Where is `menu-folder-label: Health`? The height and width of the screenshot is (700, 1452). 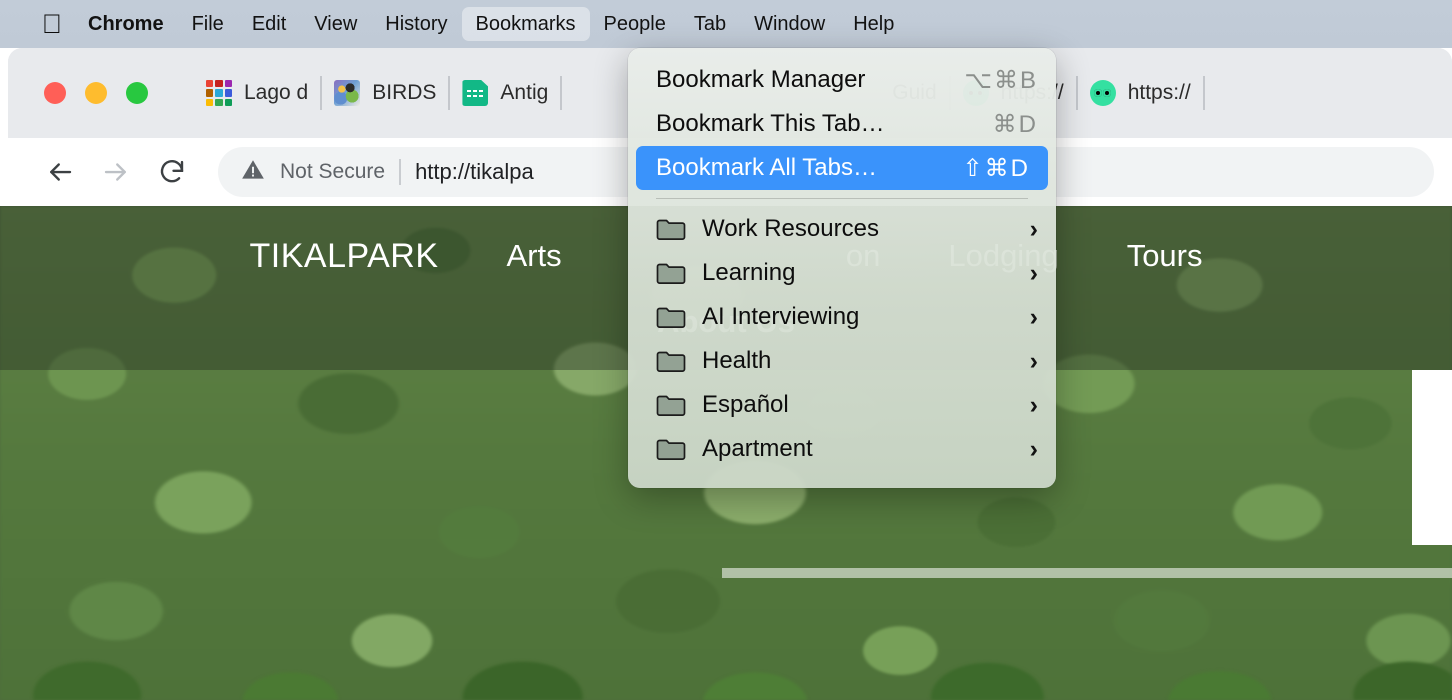 menu-folder-label: Health is located at coordinates (737, 360).